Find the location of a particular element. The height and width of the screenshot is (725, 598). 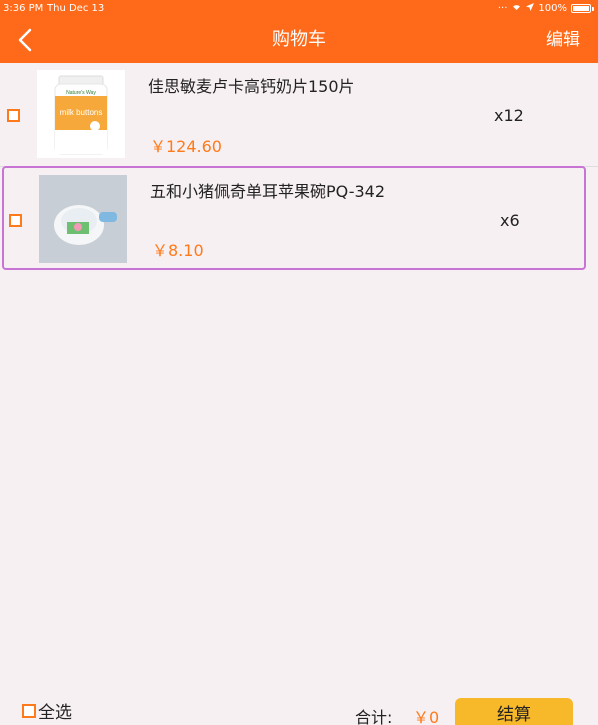

product-brand: Nature's Way is located at coordinates (81, 93).